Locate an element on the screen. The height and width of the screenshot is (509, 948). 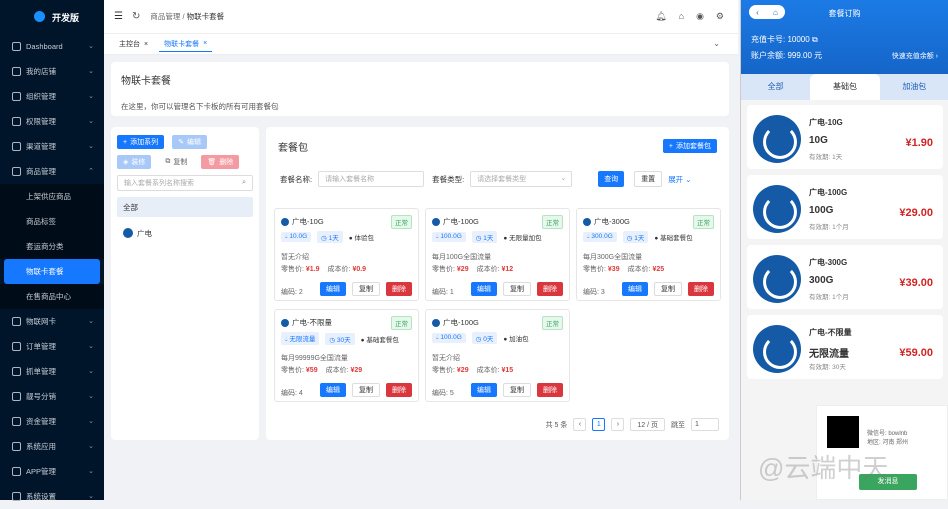
sidebar-item: 抓单管理 ⌄ is located at coordinates (52, 371).